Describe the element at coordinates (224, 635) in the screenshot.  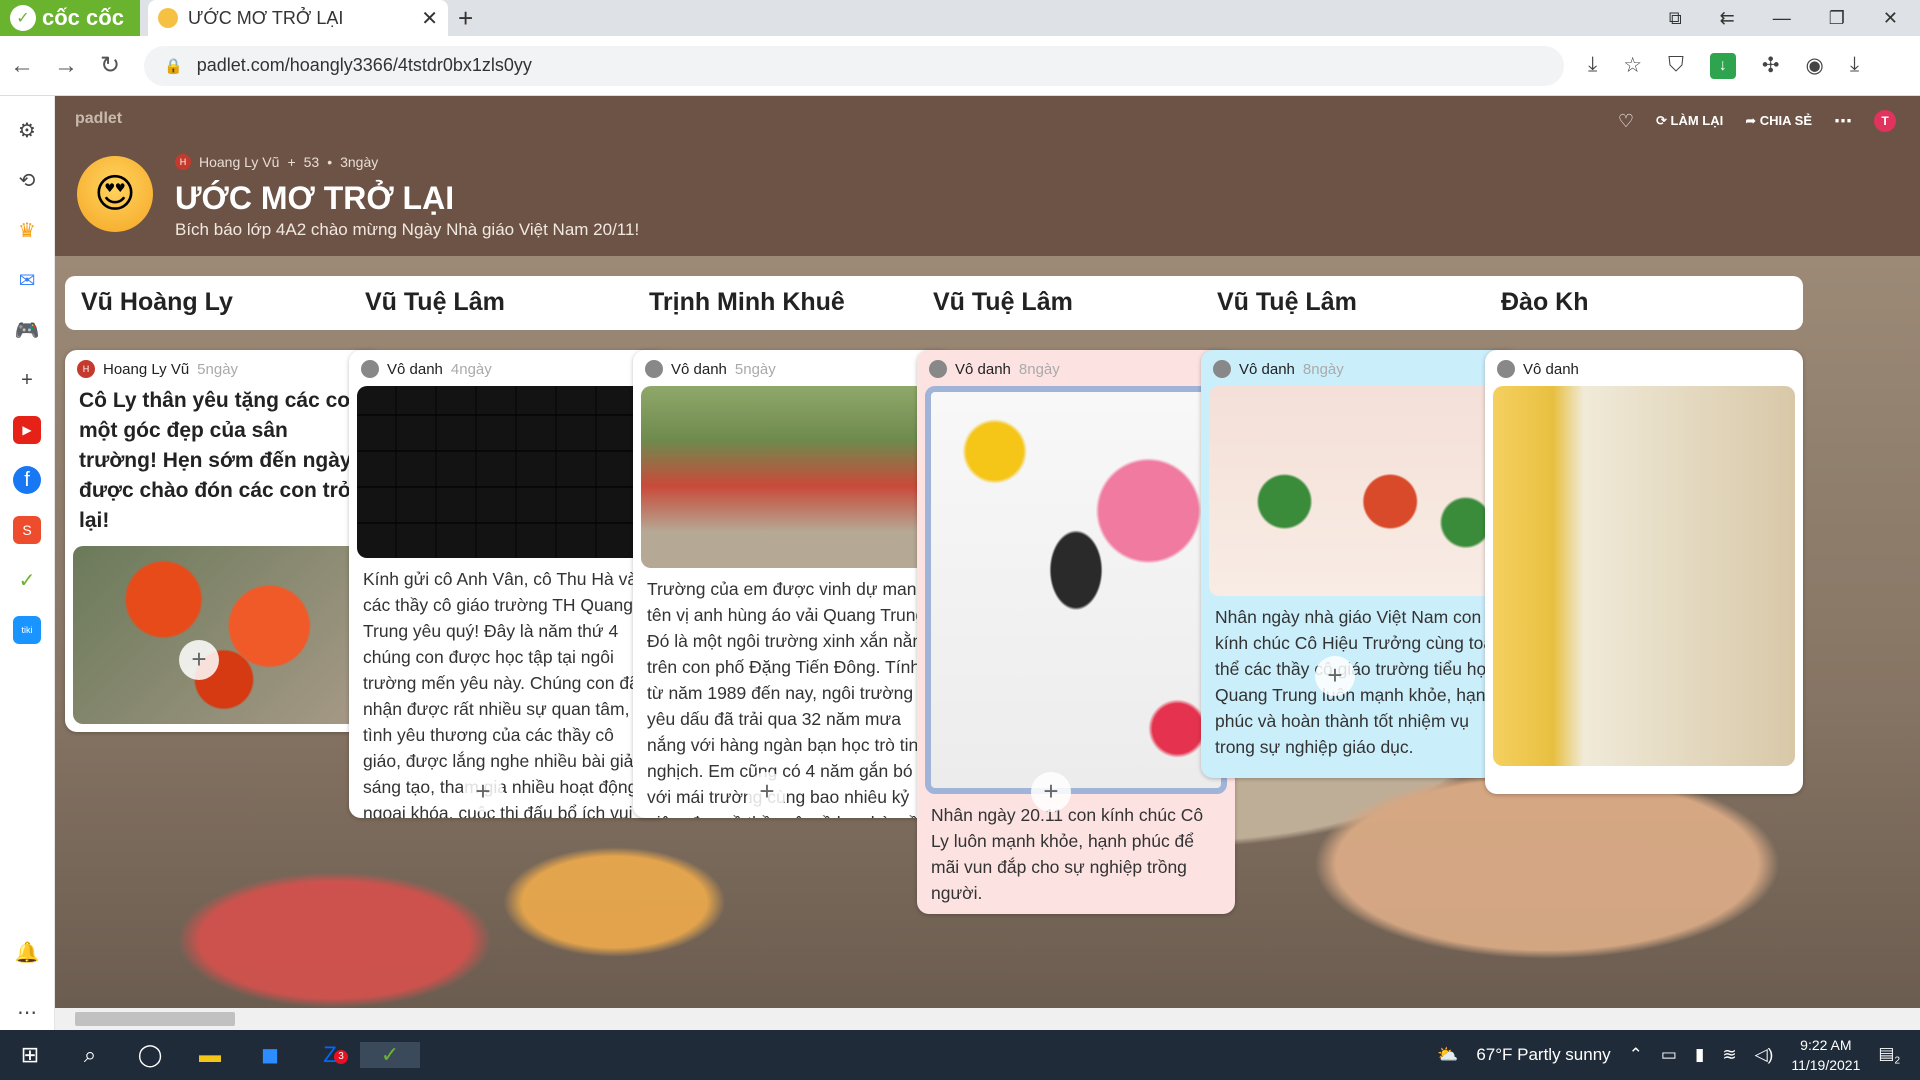
I see `flame-tree-image` at that location.